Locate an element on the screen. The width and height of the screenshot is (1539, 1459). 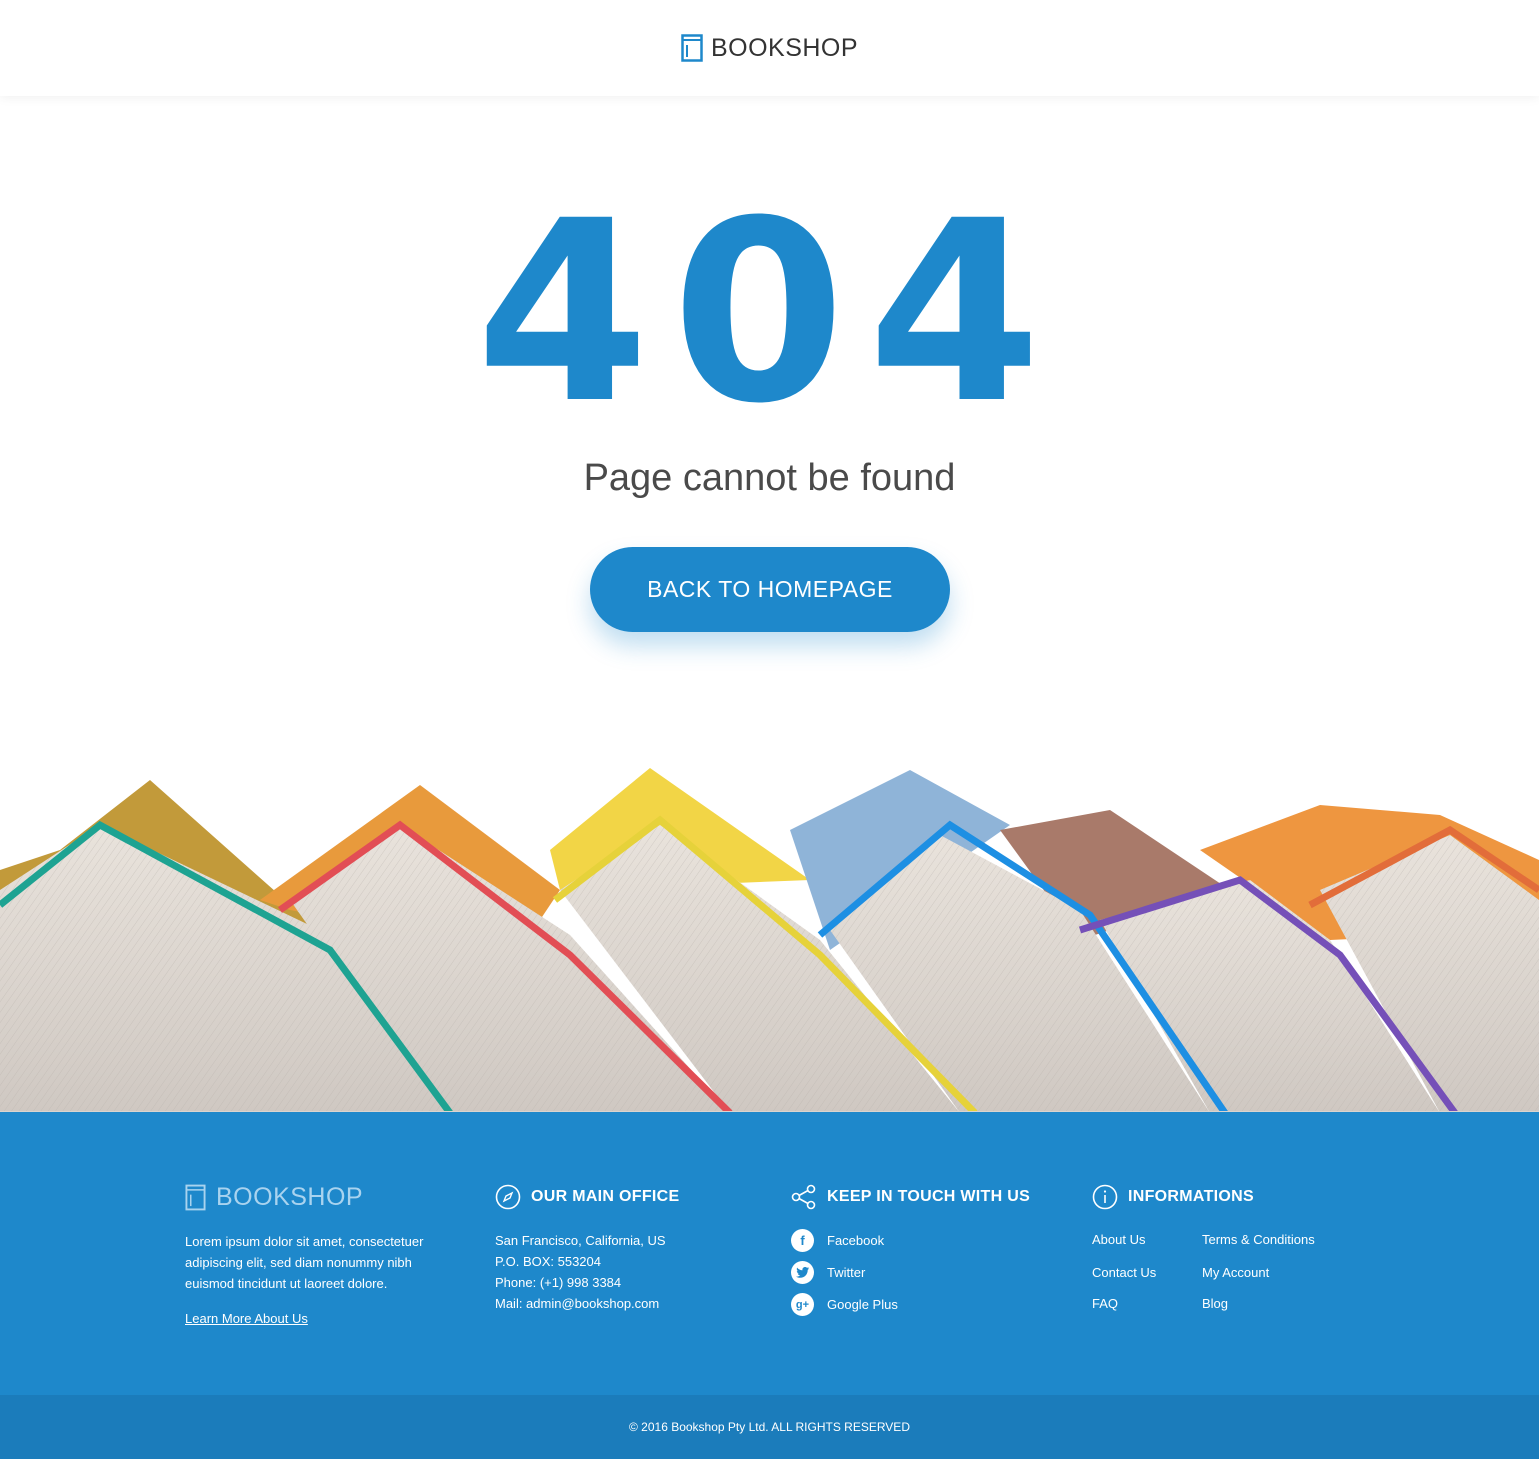
facebook-icon: f is located at coordinates (802, 1240).